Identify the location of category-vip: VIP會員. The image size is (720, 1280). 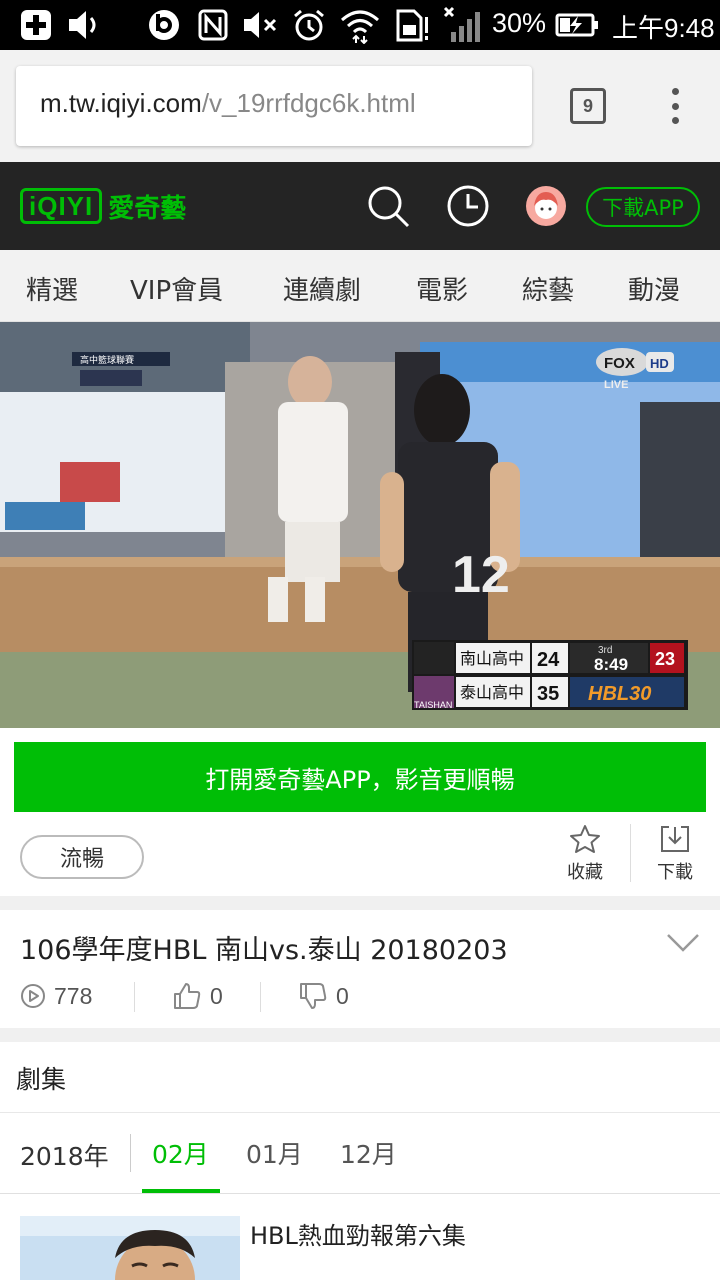
(176, 288).